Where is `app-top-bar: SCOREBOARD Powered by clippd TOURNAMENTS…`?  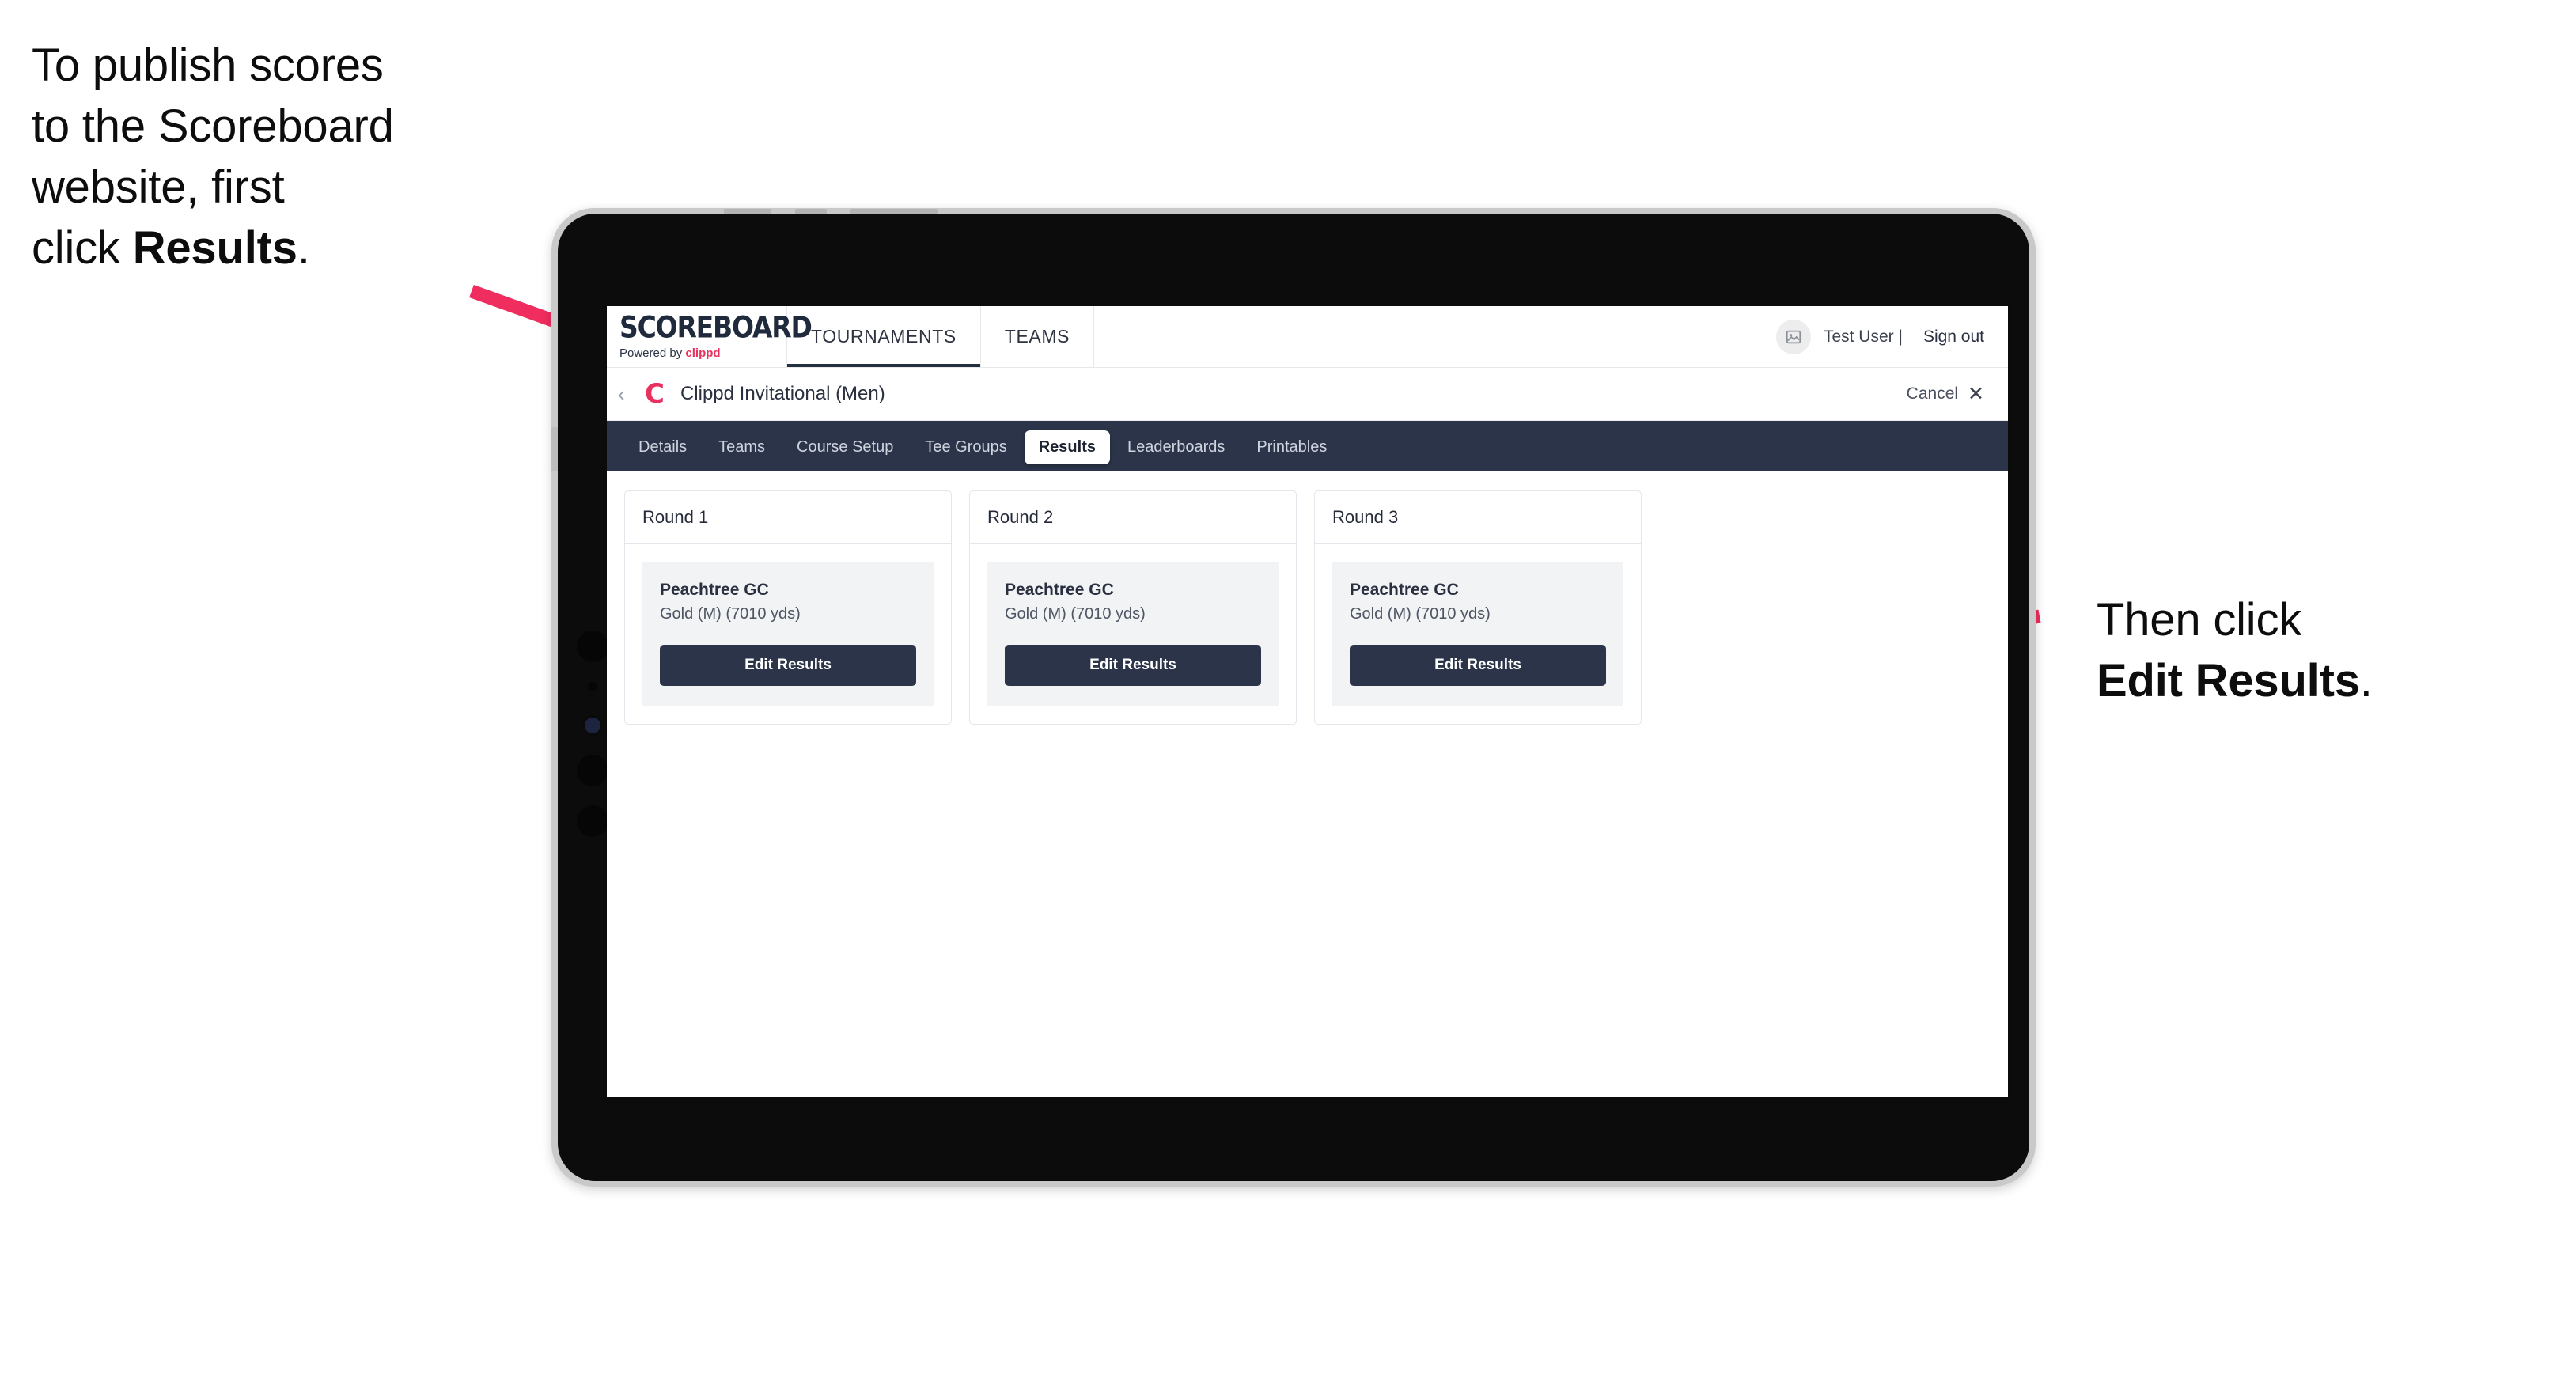
app-top-bar: SCOREBOARD Powered by clippd TOURNAMENTS… is located at coordinates (1307, 337).